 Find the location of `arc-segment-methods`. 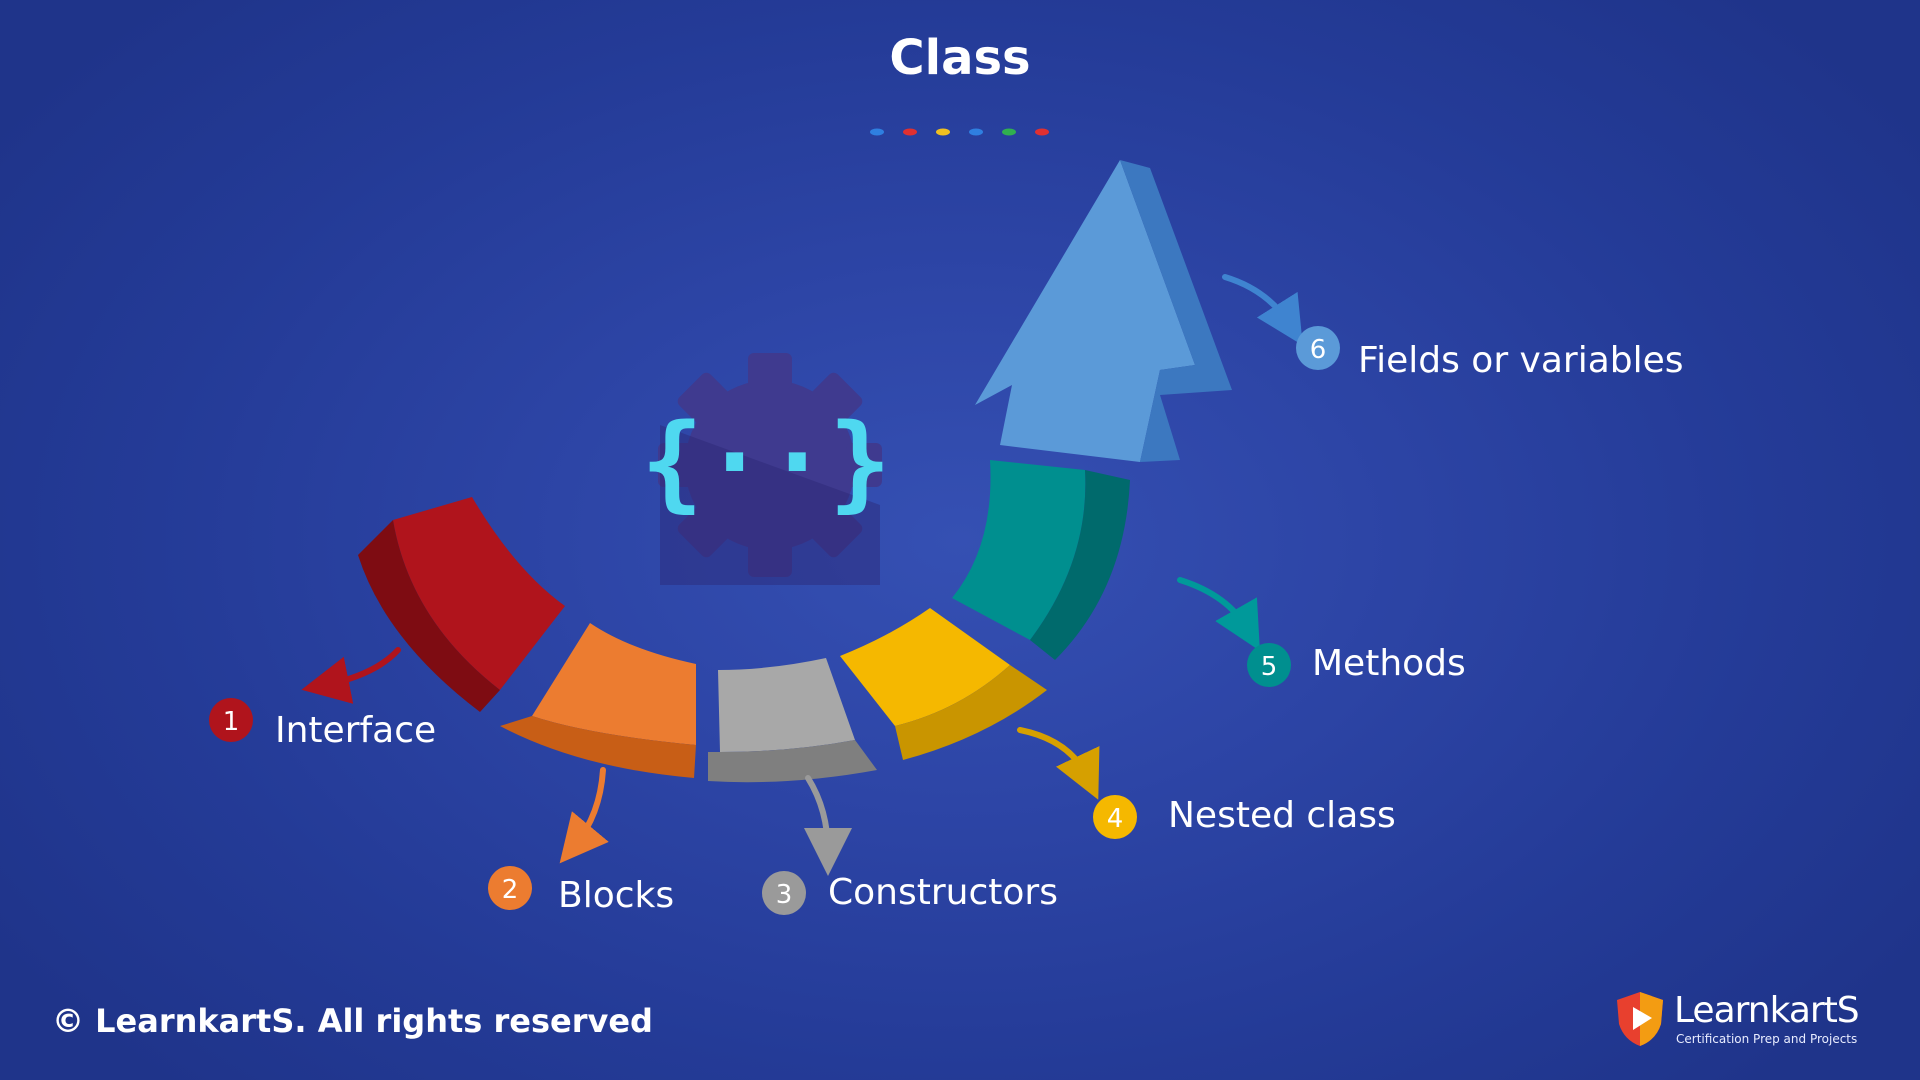

arc-segment-methods is located at coordinates (1041, 560).